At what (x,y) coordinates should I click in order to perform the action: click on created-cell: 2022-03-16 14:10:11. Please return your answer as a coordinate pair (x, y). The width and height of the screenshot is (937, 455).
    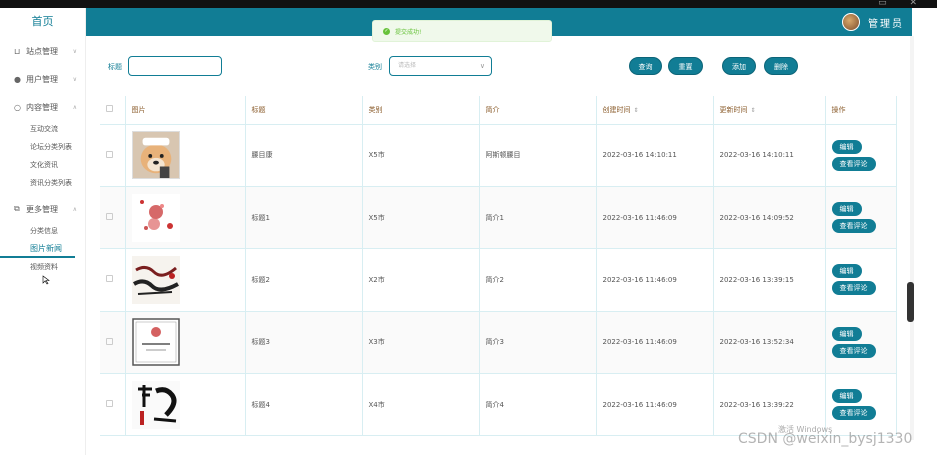
    Looking at the image, I should click on (655, 155).